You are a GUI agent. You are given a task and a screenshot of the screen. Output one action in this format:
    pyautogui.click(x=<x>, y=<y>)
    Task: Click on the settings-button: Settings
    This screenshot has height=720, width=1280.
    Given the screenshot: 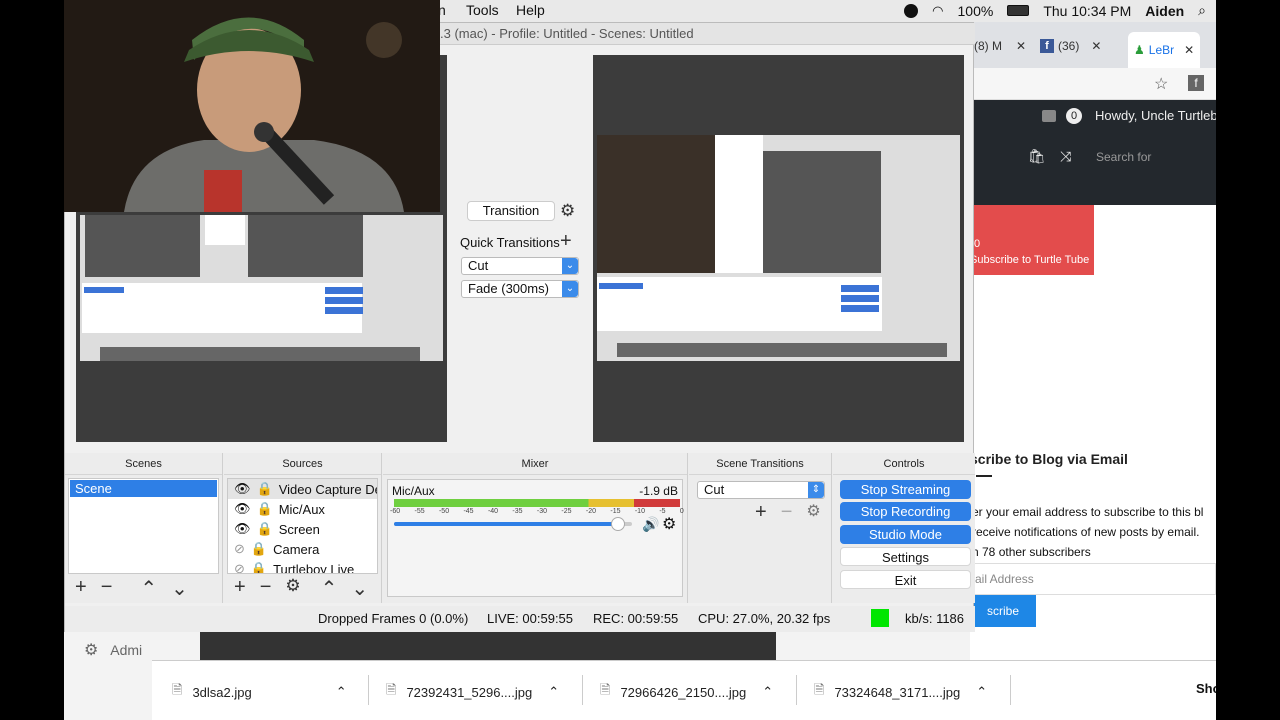 What is the action you would take?
    pyautogui.click(x=905, y=556)
    